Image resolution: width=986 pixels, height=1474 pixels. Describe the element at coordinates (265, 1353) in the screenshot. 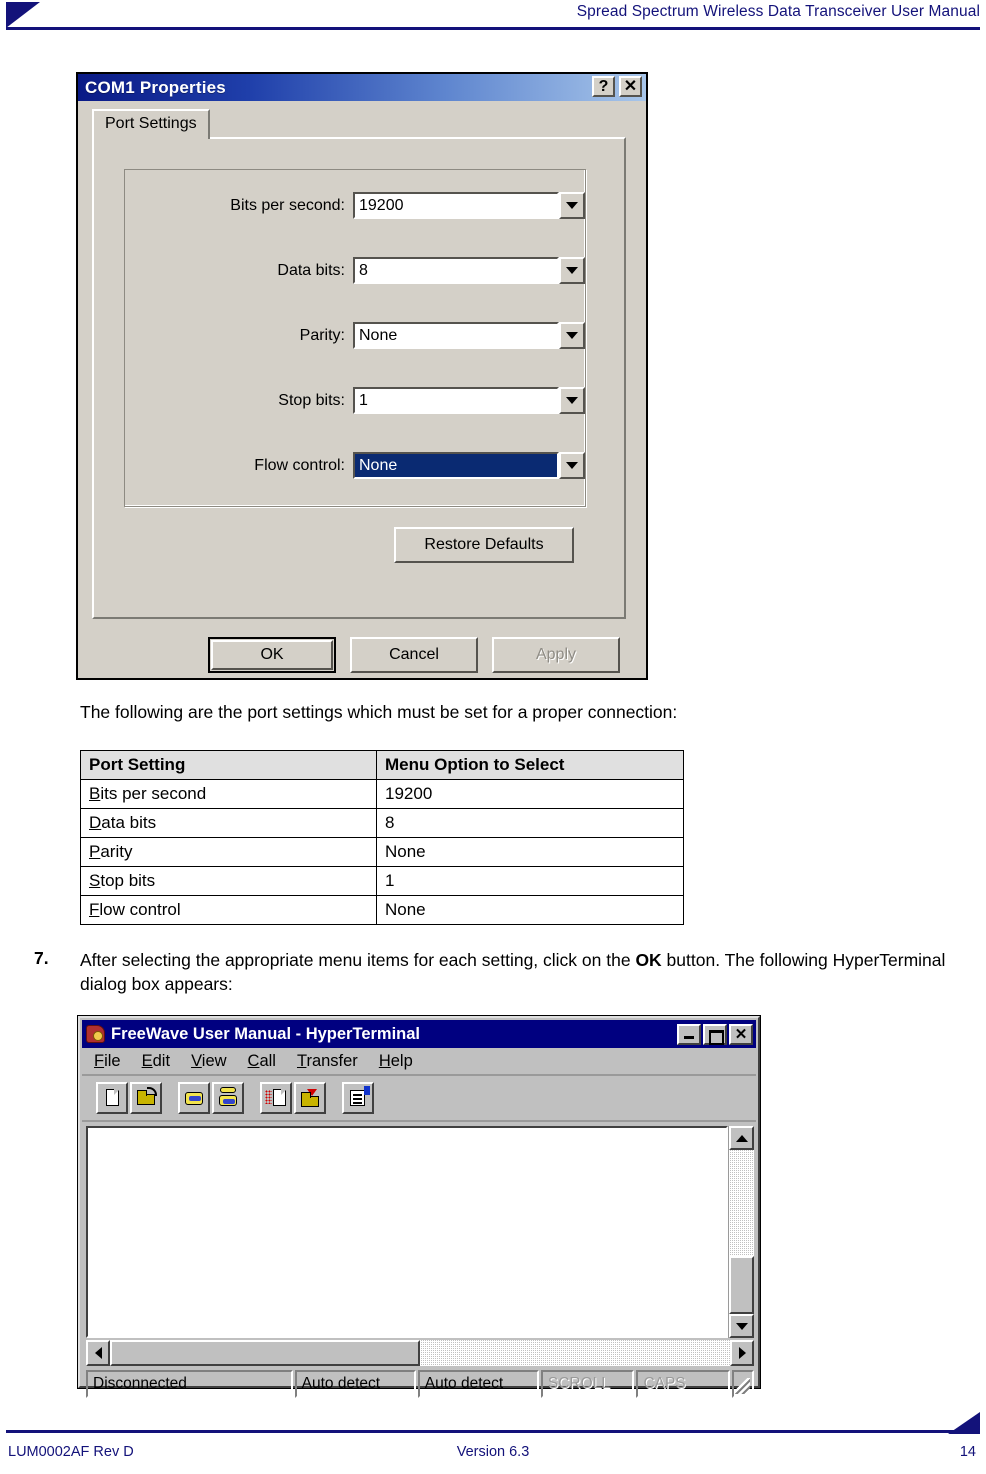

I see `horizontal-scroll-thumb` at that location.